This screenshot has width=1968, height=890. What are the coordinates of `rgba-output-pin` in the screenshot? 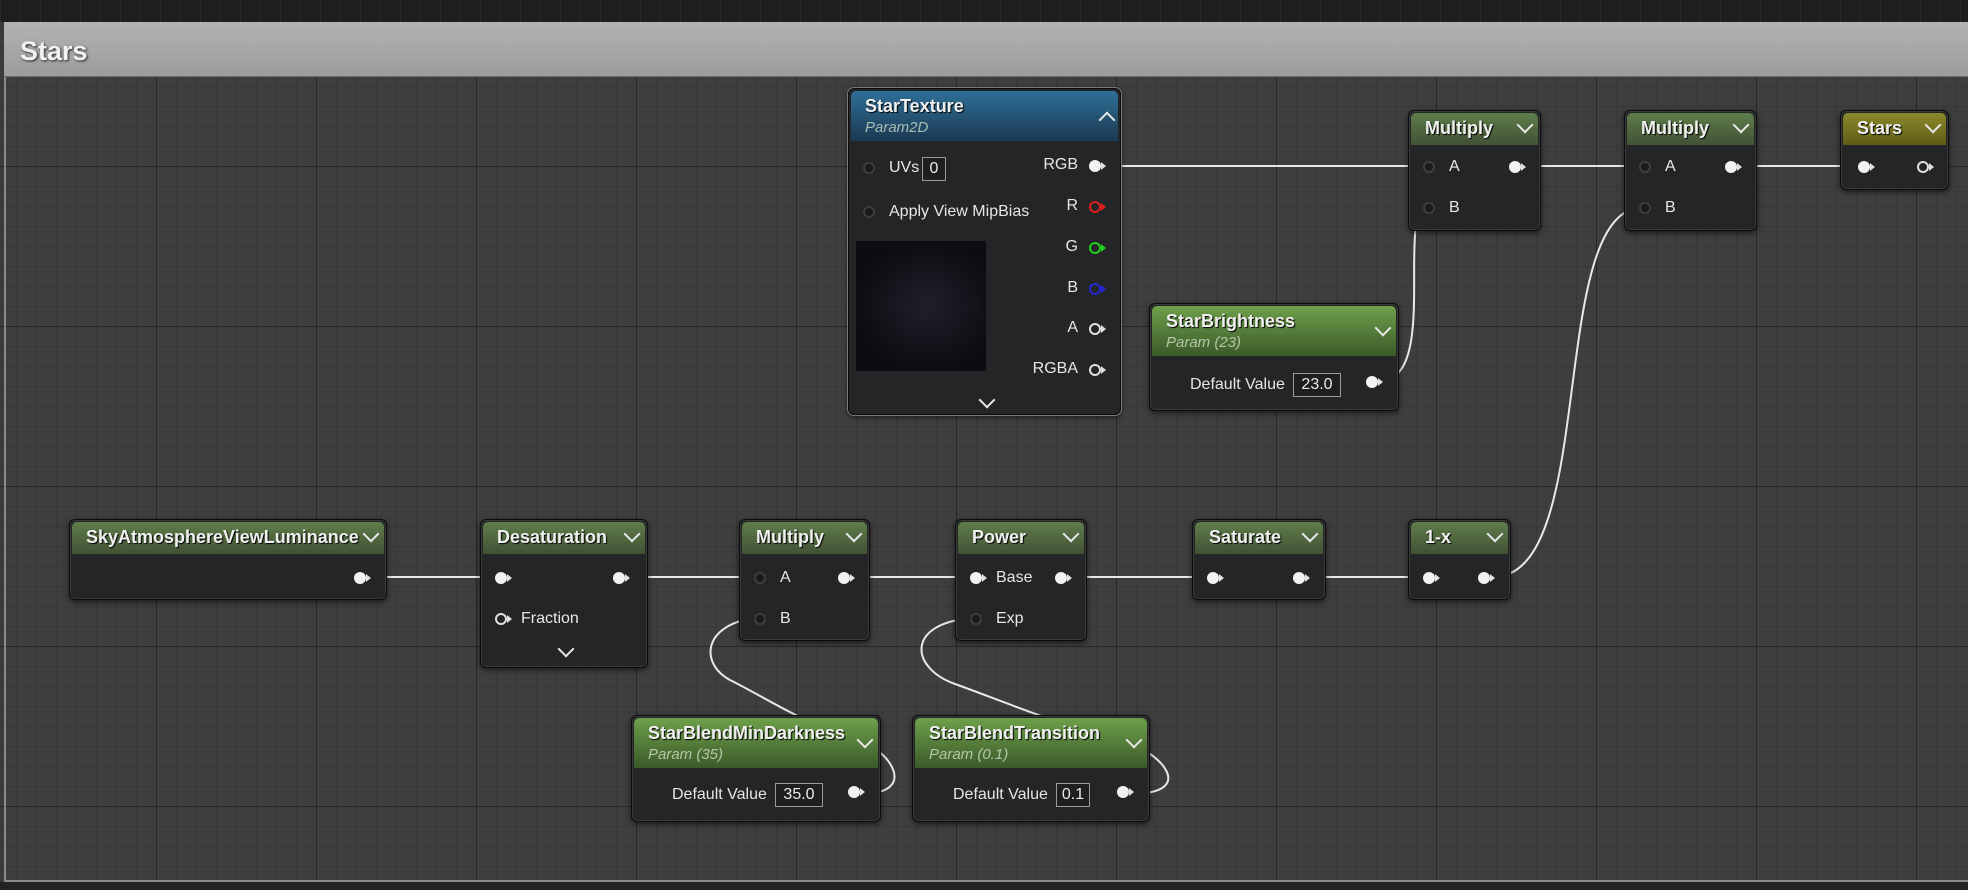 It's located at (1095, 370).